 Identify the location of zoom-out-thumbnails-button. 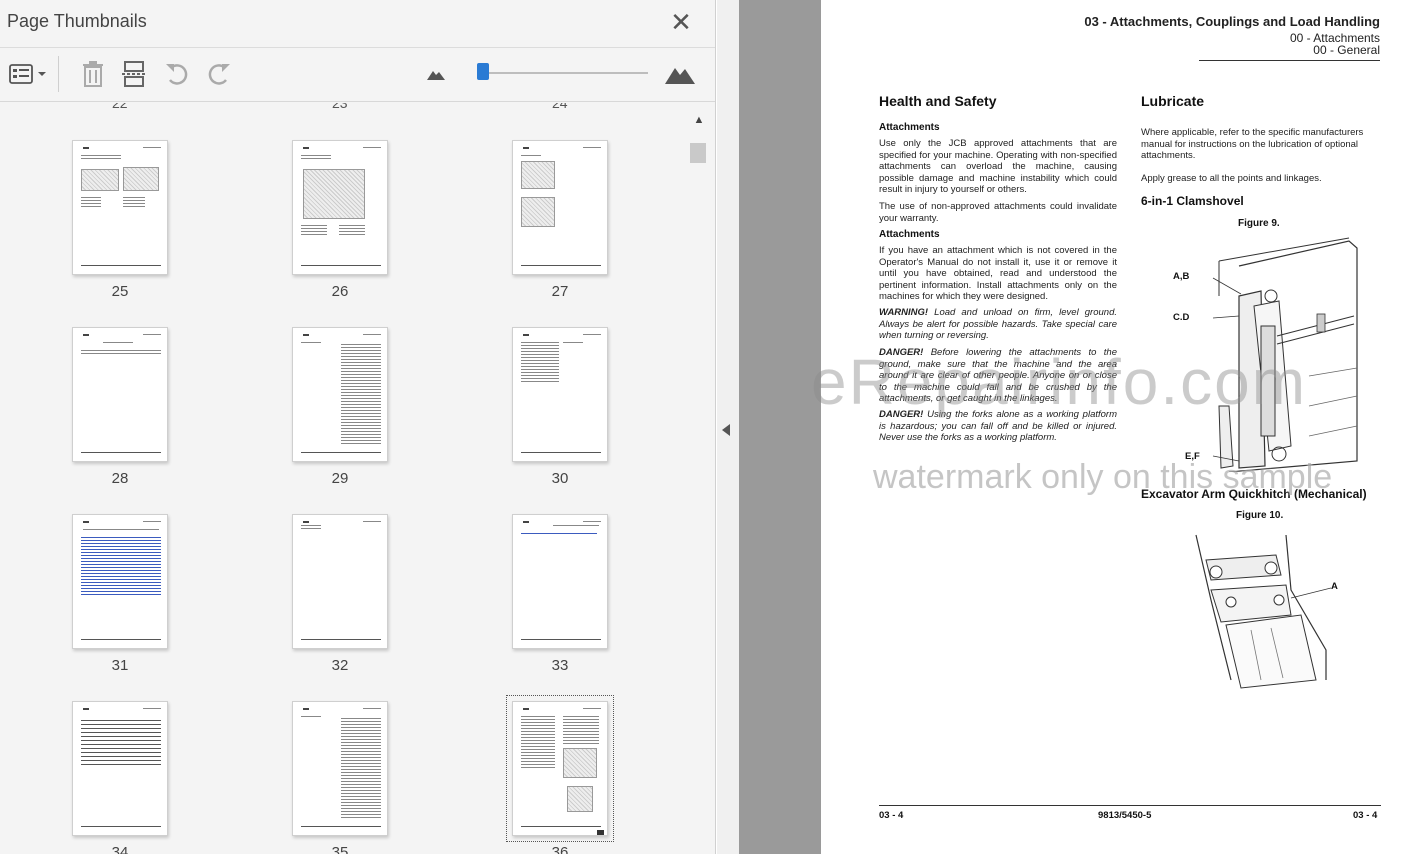
(436, 74).